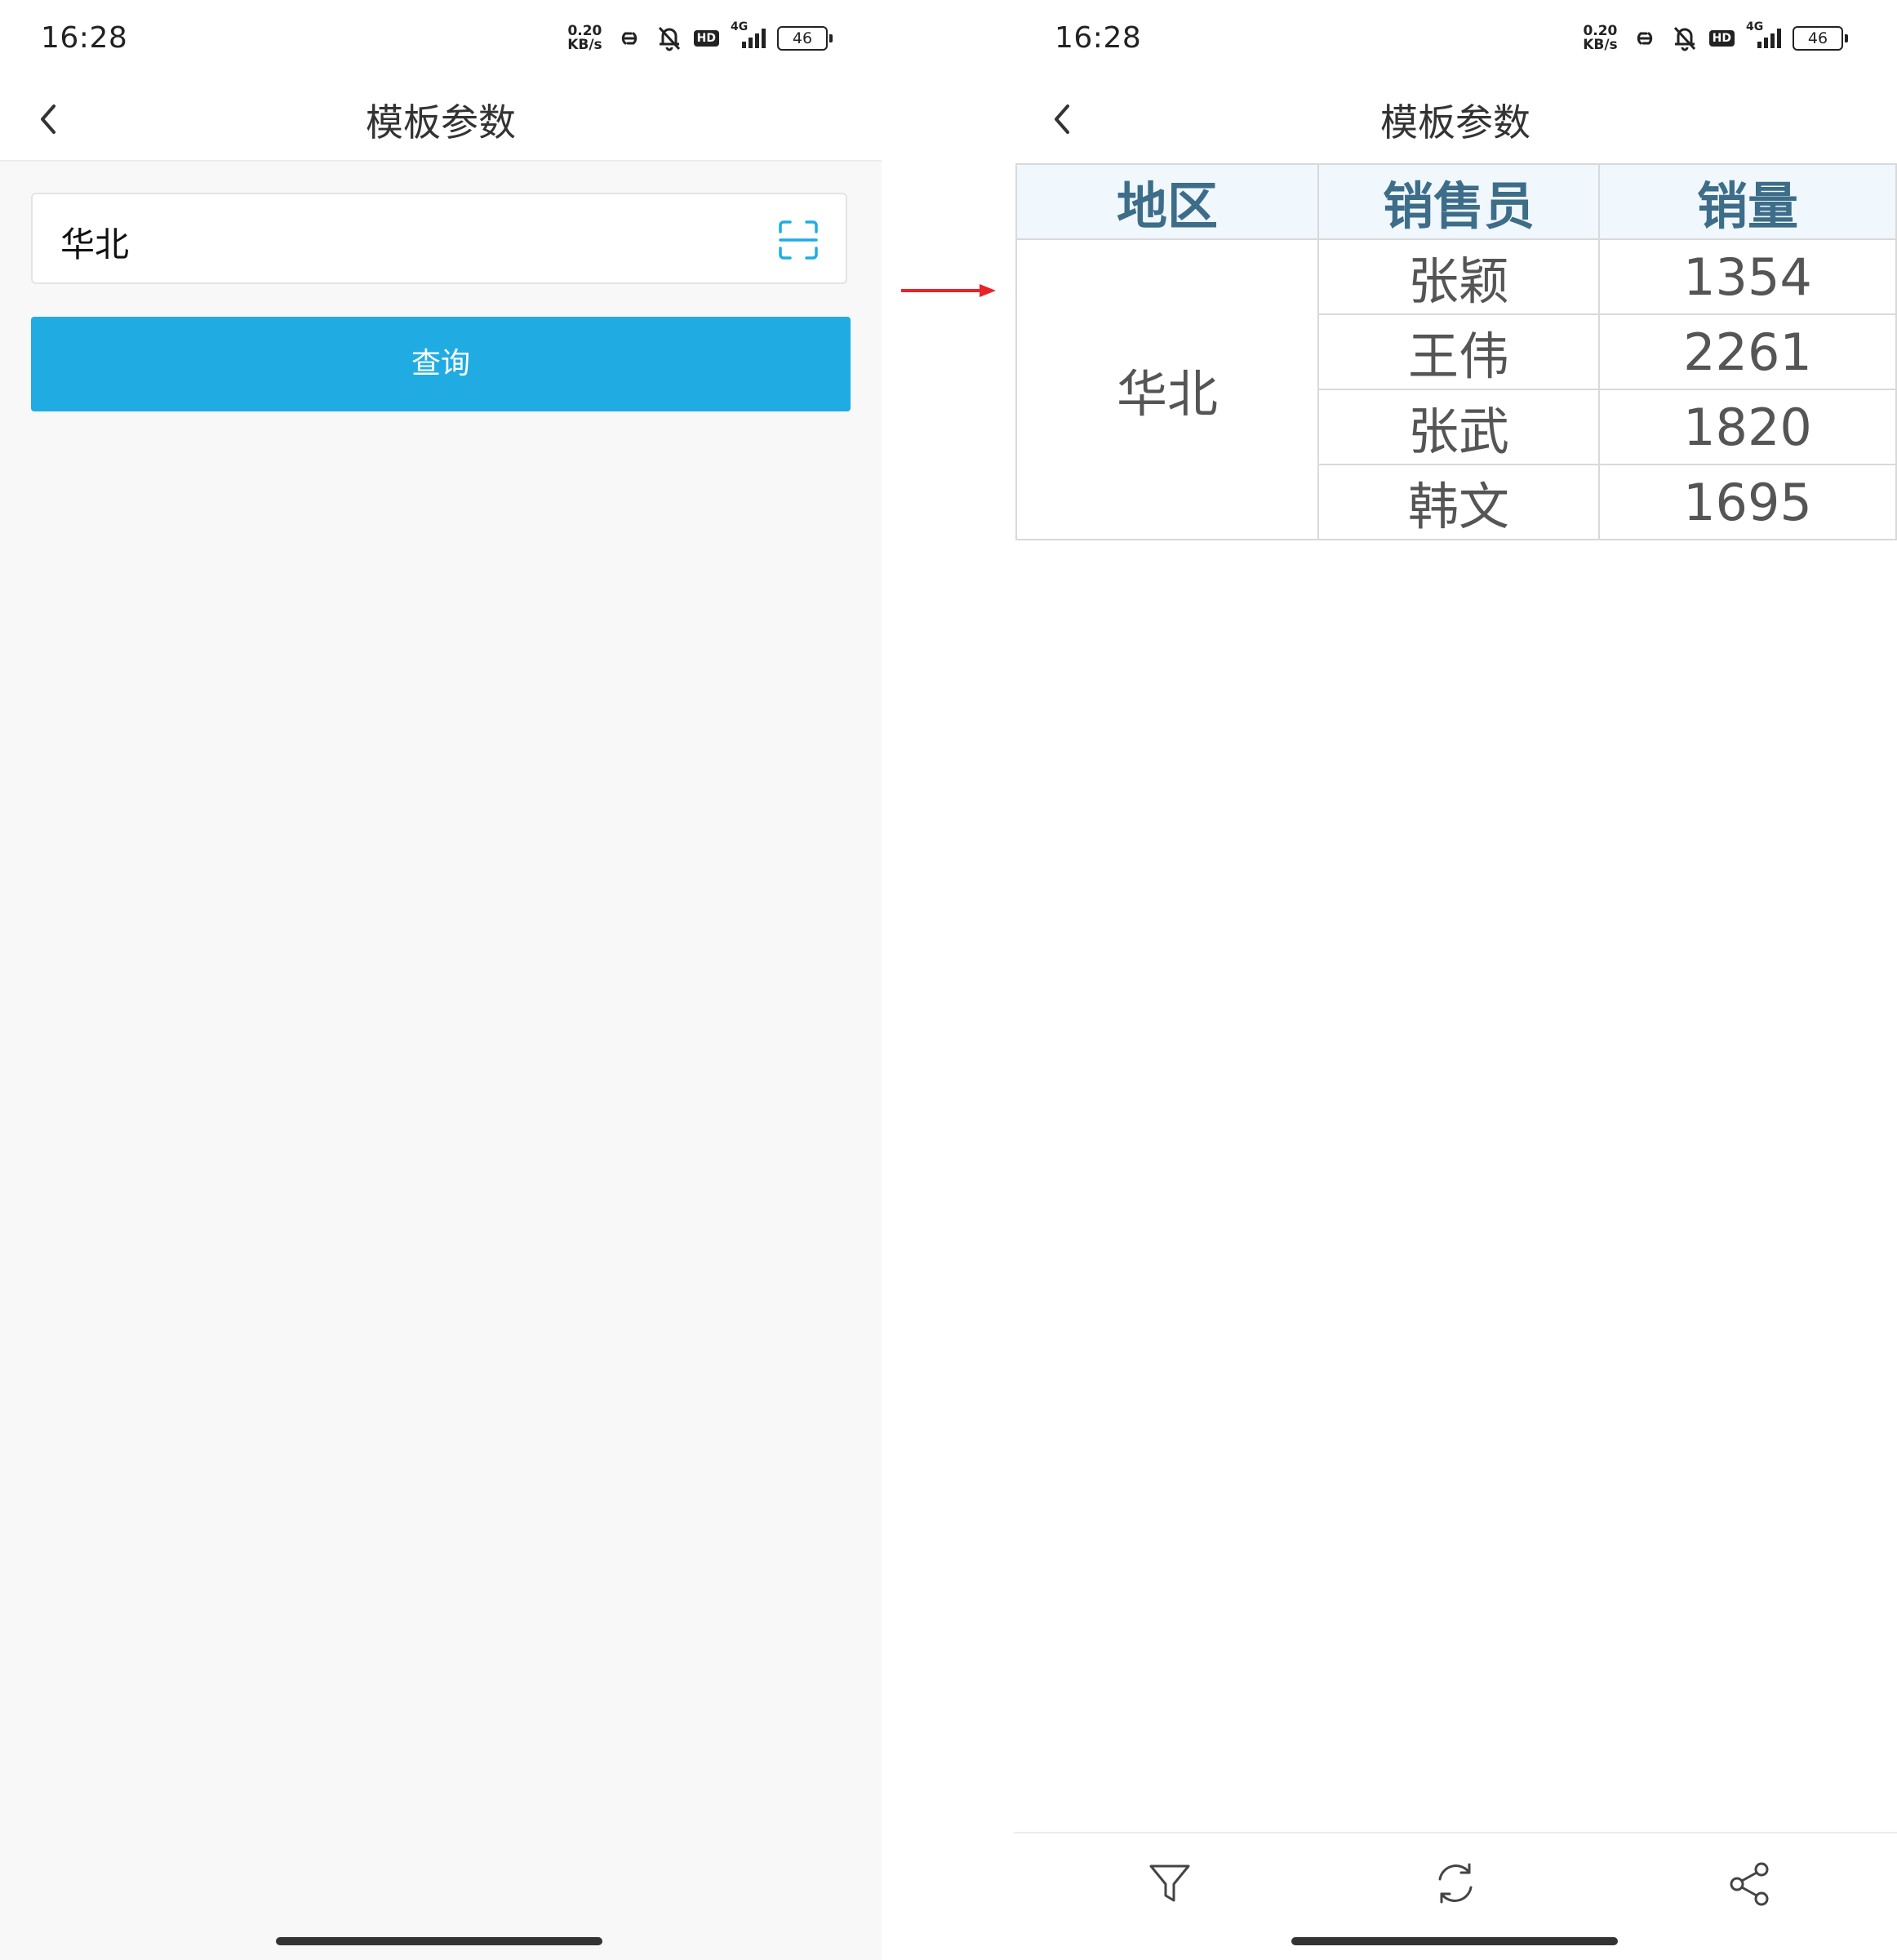  What do you see at coordinates (1170, 1884) in the screenshot?
I see `filter-icon` at bounding box center [1170, 1884].